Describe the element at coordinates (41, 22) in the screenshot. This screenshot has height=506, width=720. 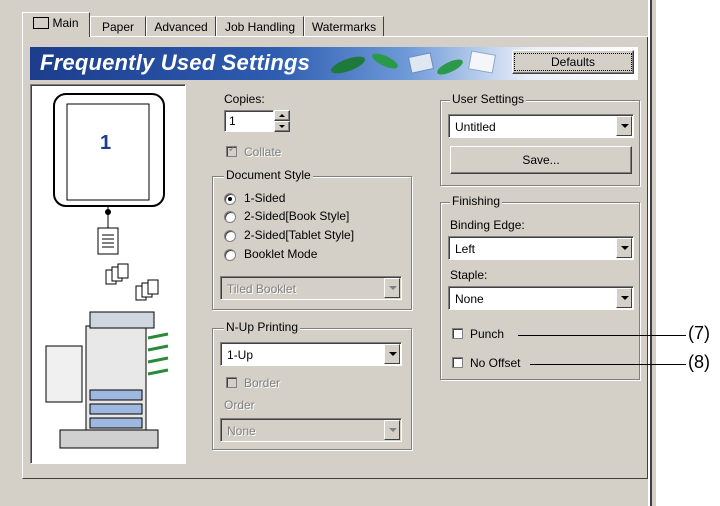
I see `printer-icon` at that location.